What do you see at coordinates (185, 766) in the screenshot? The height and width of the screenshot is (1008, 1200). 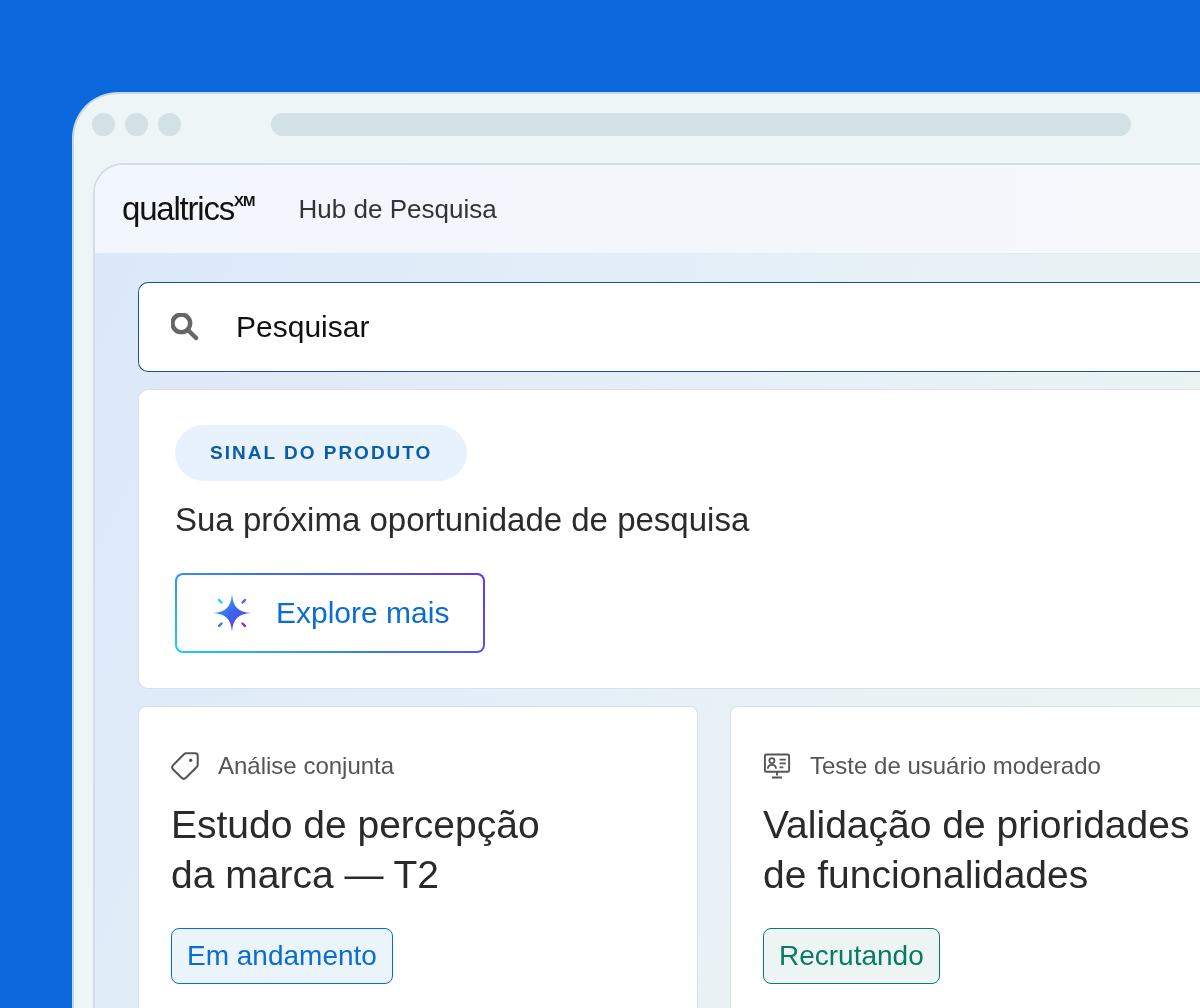 I see `tag-icon` at bounding box center [185, 766].